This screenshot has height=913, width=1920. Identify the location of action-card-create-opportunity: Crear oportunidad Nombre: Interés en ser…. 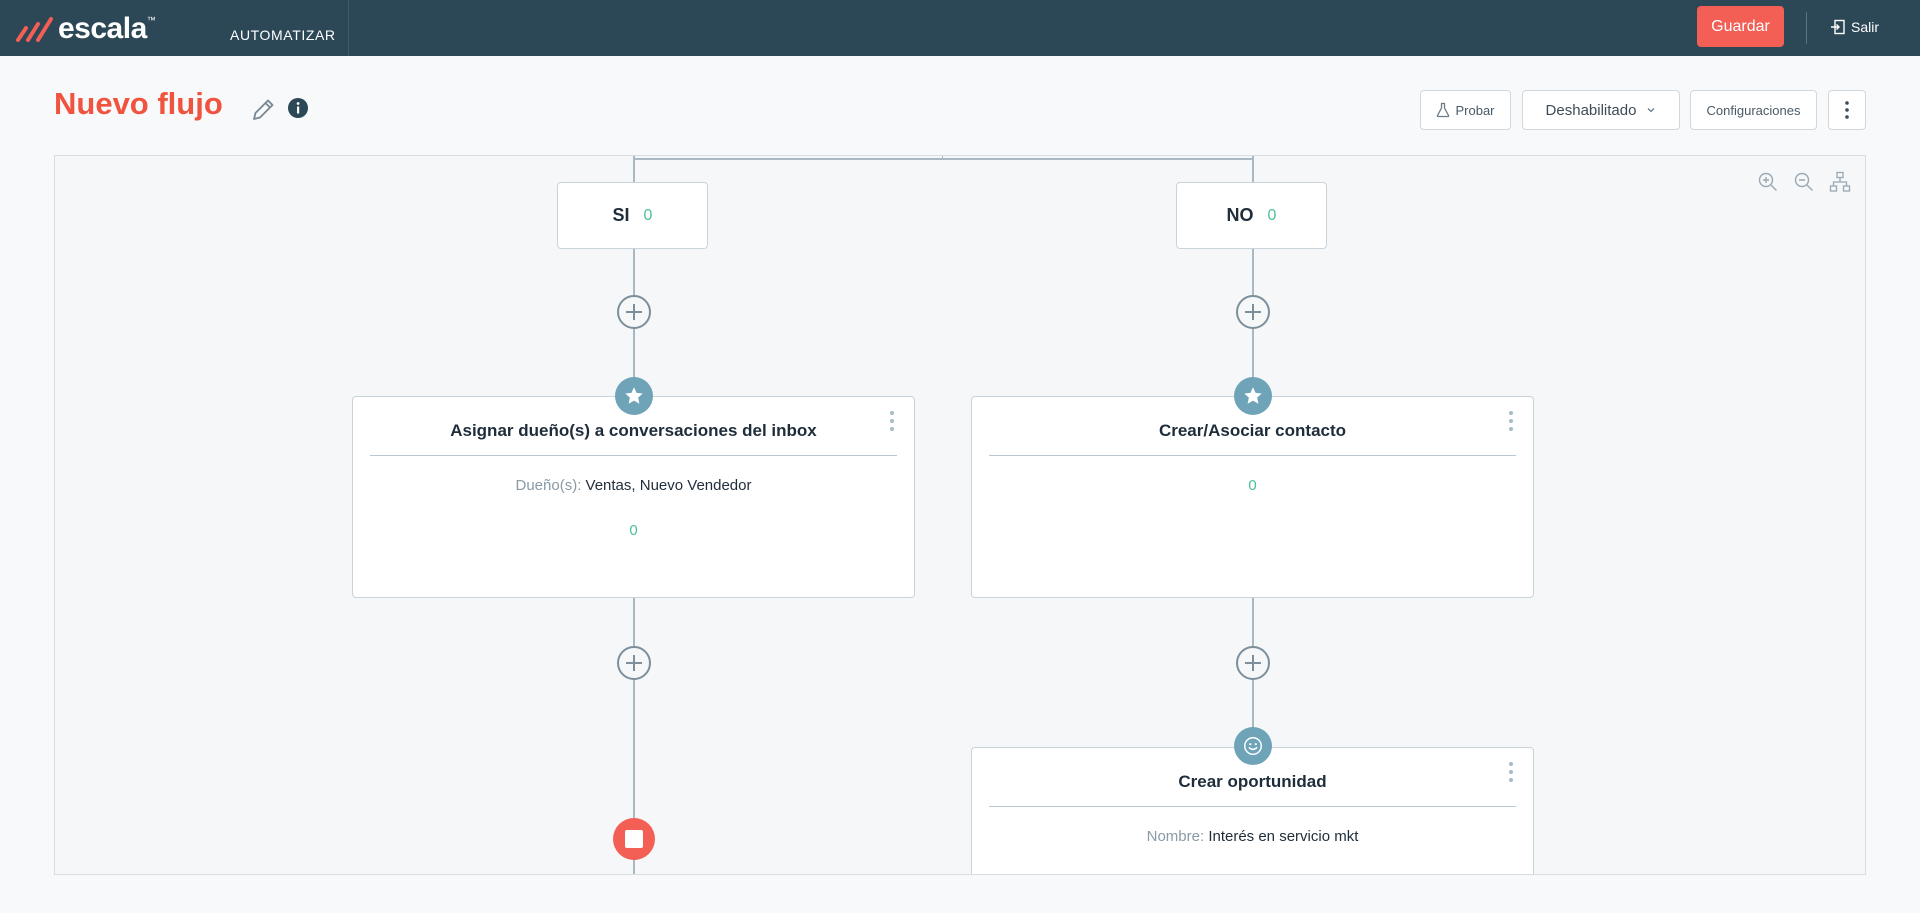
(1252, 810).